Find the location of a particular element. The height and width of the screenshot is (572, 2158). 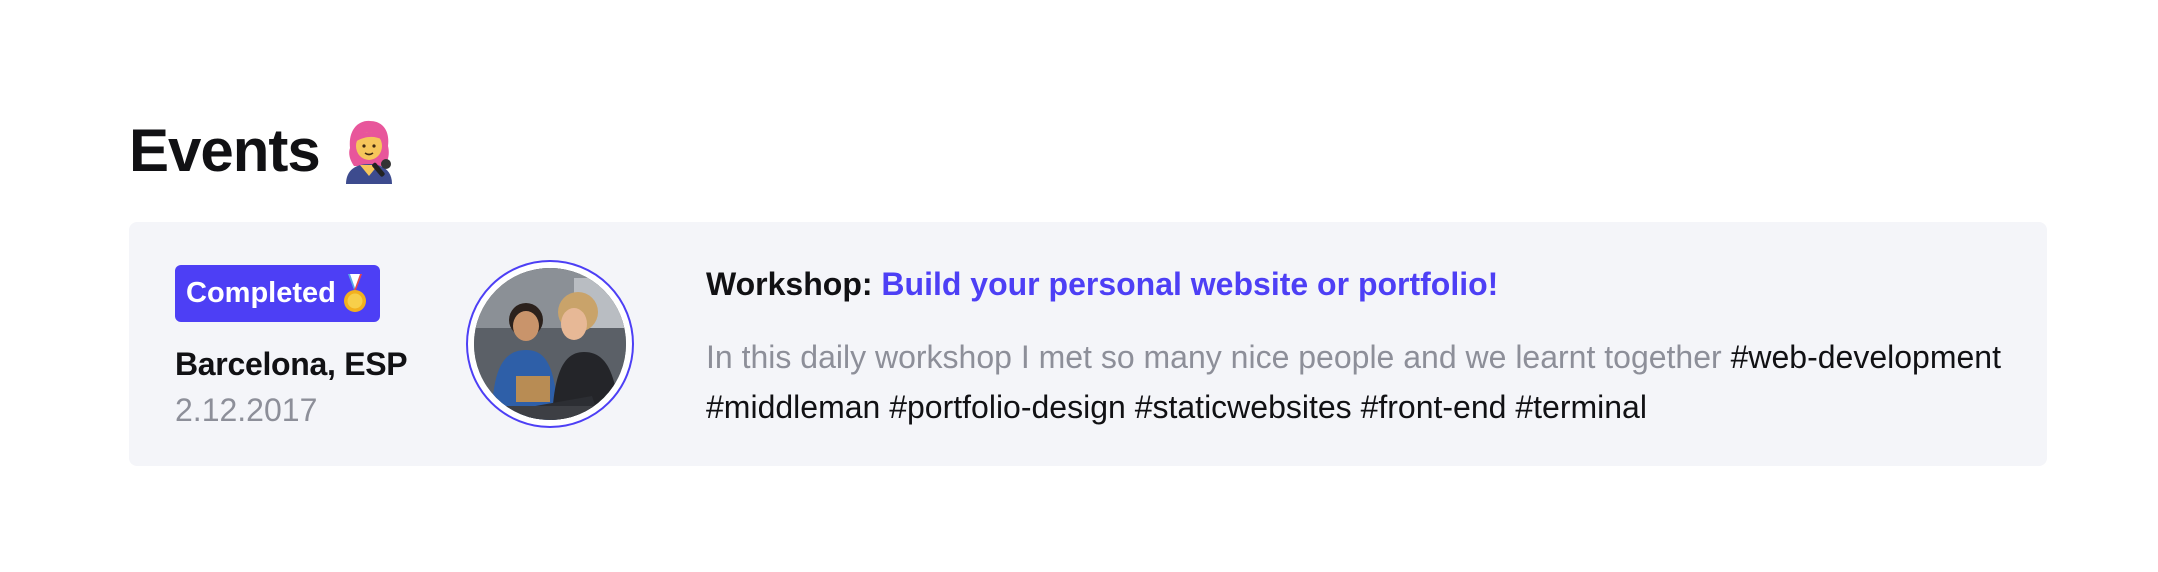

status-label: Completed is located at coordinates (261, 293).